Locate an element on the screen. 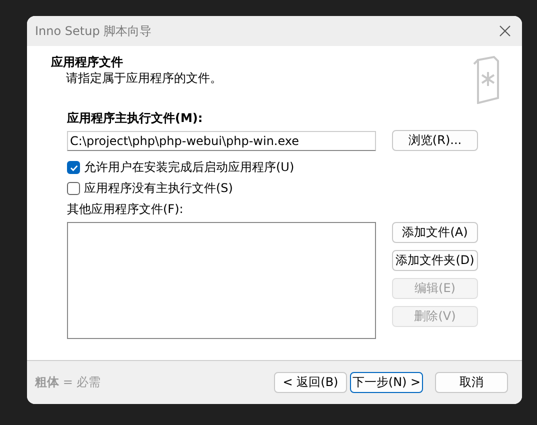 This screenshot has height=425, width=537. footer-button: < 返回(B) is located at coordinates (310, 382).